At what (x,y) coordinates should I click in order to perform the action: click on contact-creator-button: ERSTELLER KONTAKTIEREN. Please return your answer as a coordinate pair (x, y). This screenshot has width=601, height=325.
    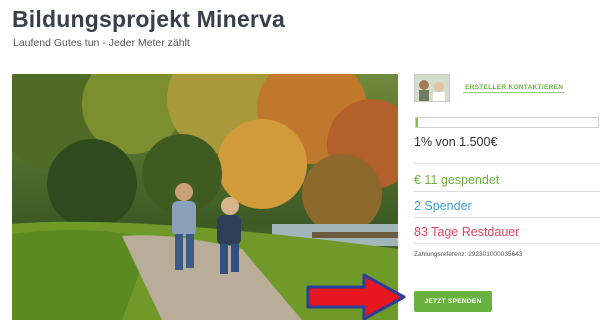
    Looking at the image, I should click on (514, 88).